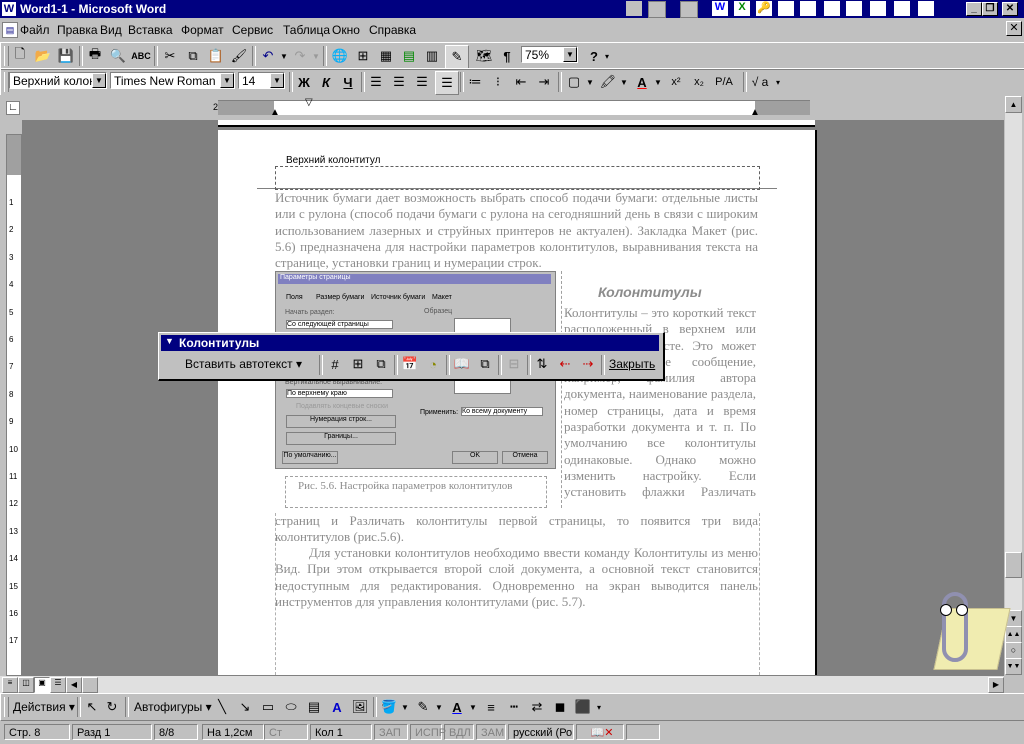 The width and height of the screenshot is (1024, 744). I want to click on spelling-icon: ABC, so click(141, 56).